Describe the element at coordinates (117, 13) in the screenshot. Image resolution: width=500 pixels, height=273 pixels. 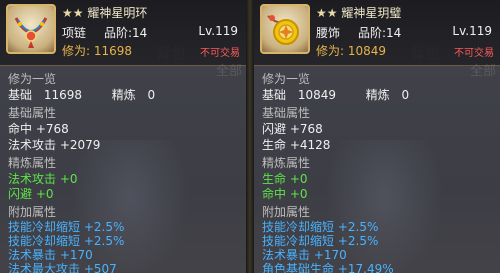
I see `item-name: 耀神星明环` at that location.